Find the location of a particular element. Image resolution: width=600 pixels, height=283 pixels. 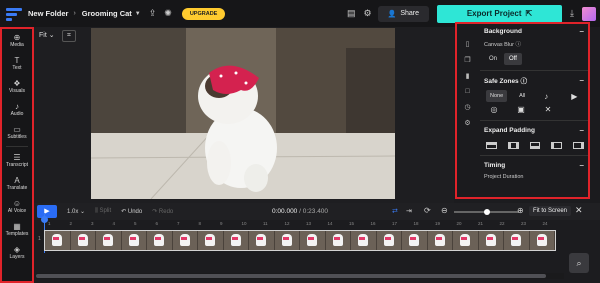

padding-options is located at coordinates (535, 145).